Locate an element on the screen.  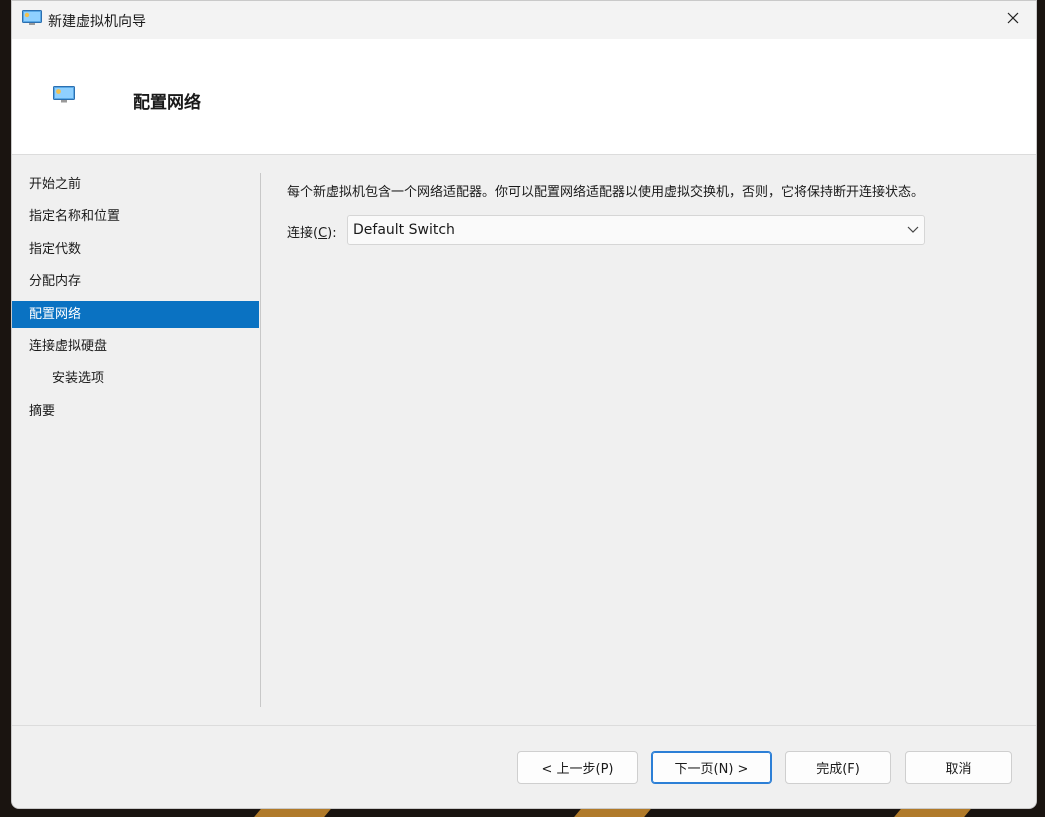
wizard-footer: < 上一步(P) 下一页(N) > 完成(F) 取消 is located at coordinates (524, 766).